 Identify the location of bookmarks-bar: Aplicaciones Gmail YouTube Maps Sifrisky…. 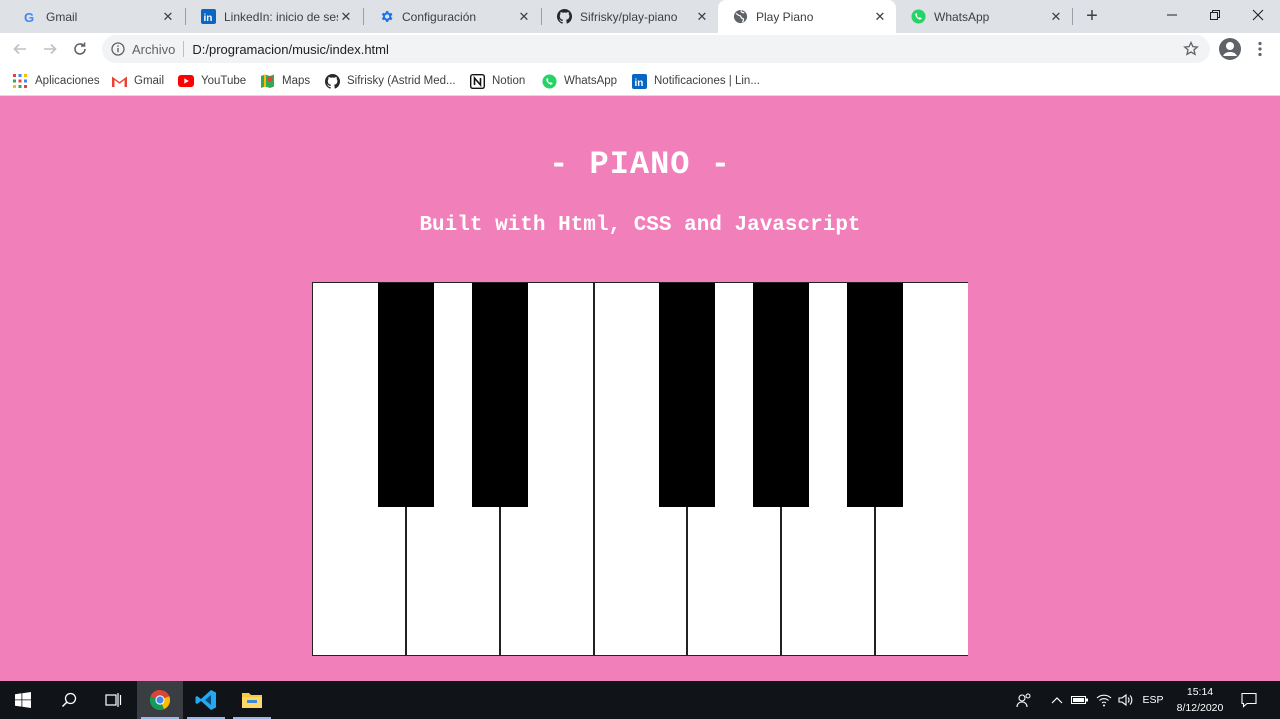
(640, 80).